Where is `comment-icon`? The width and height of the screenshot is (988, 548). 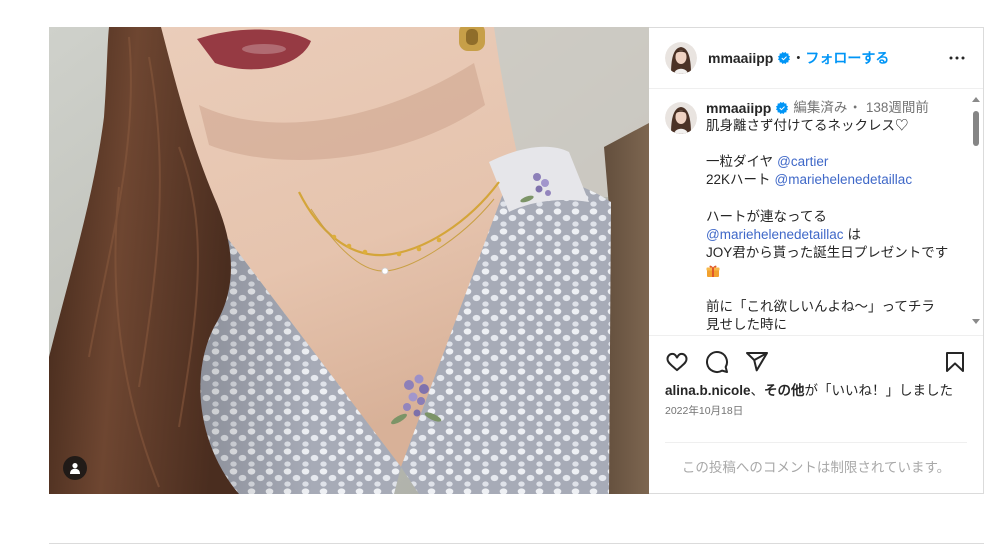
comment-icon is located at coordinates (717, 362).